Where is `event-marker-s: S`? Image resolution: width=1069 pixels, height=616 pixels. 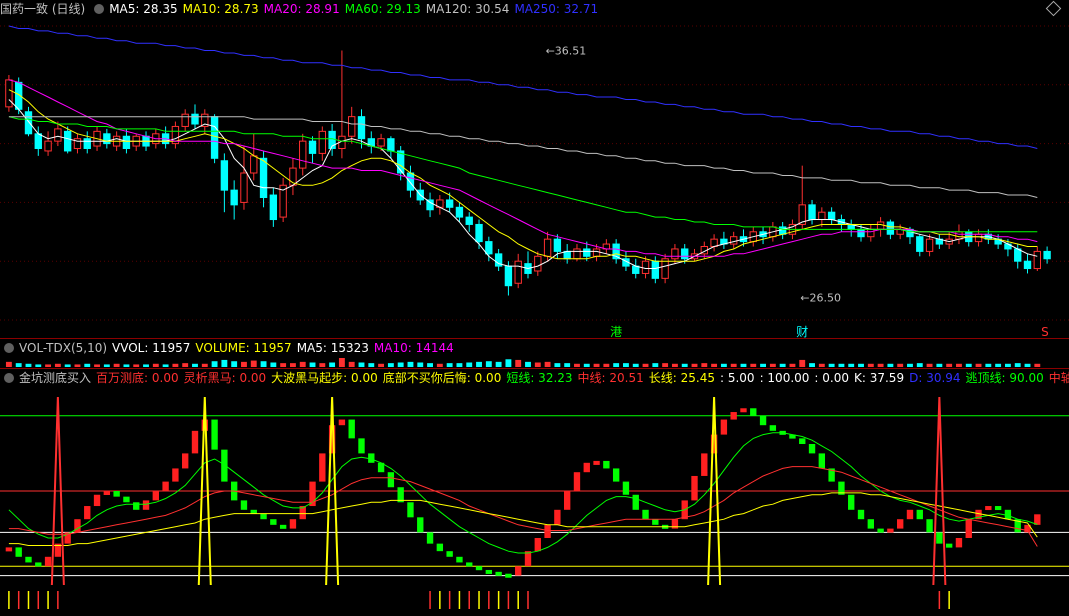
event-marker-s: S is located at coordinates (1045, 331).